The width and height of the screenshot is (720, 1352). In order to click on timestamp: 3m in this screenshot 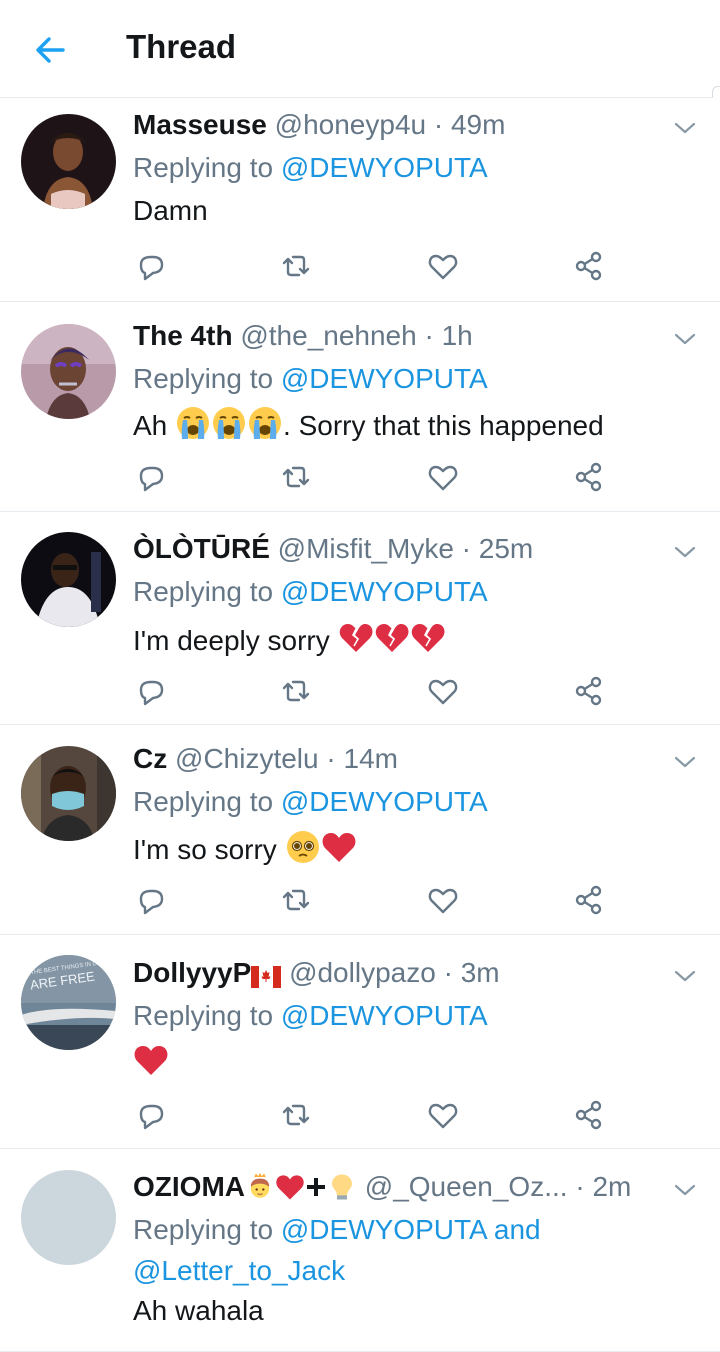, I will do `click(480, 972)`.